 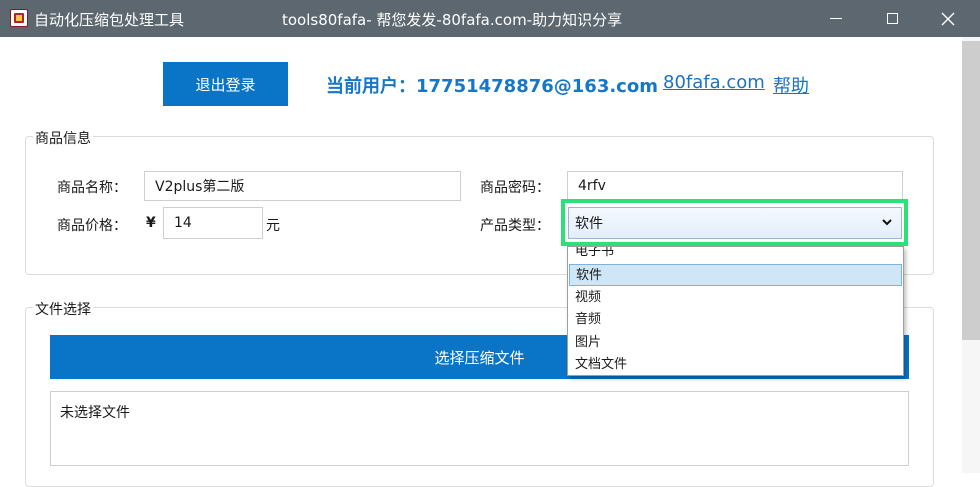 What do you see at coordinates (95, 413) in the screenshot?
I see `file-status-text: 未选择文件` at bounding box center [95, 413].